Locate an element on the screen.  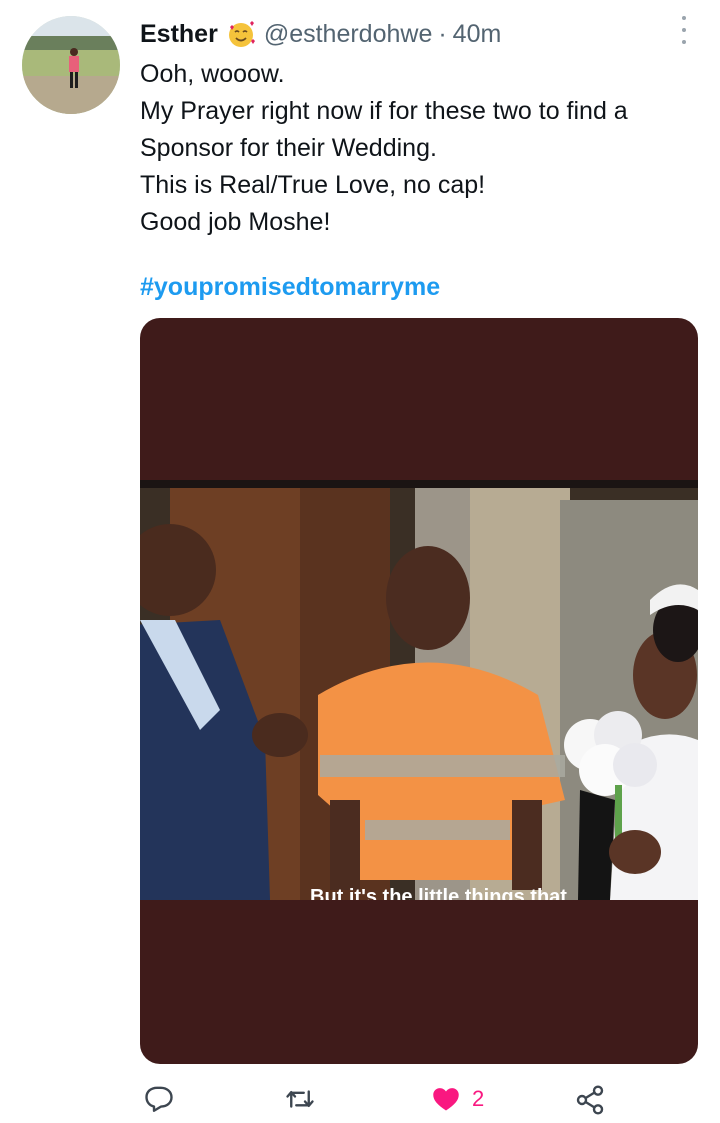
avatar is located at coordinates (71, 65).